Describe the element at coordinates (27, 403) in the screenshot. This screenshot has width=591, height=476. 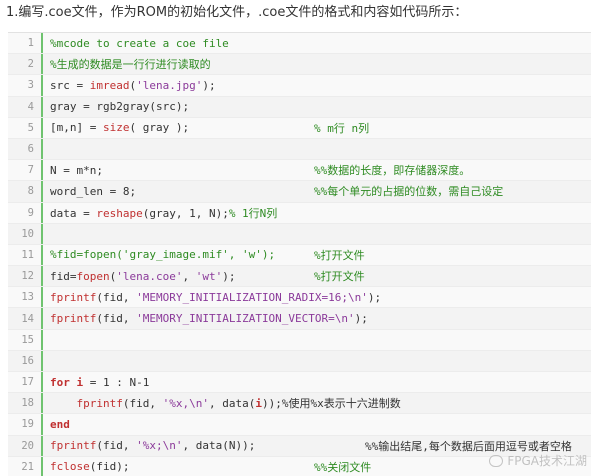
I see `line-number: 18` at that location.